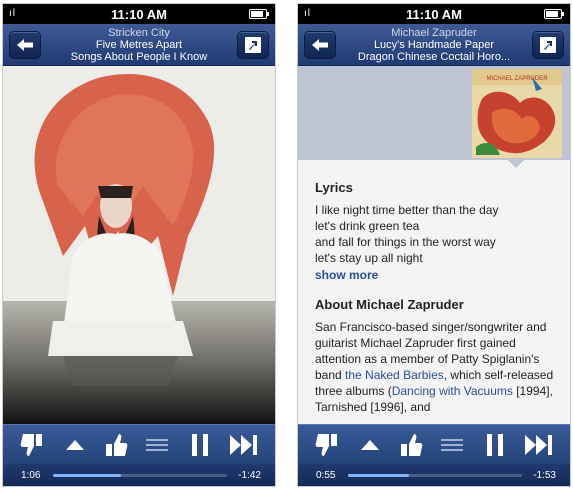  What do you see at coordinates (405, 242) in the screenshot?
I see `lyrics-line: and fall for things in the worst way` at bounding box center [405, 242].